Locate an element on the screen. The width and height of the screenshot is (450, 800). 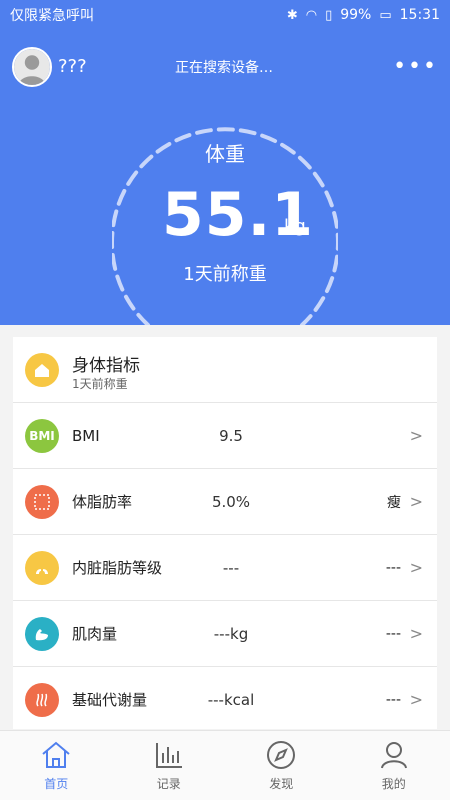
tab-records: 记录 is located at coordinates (169, 765).